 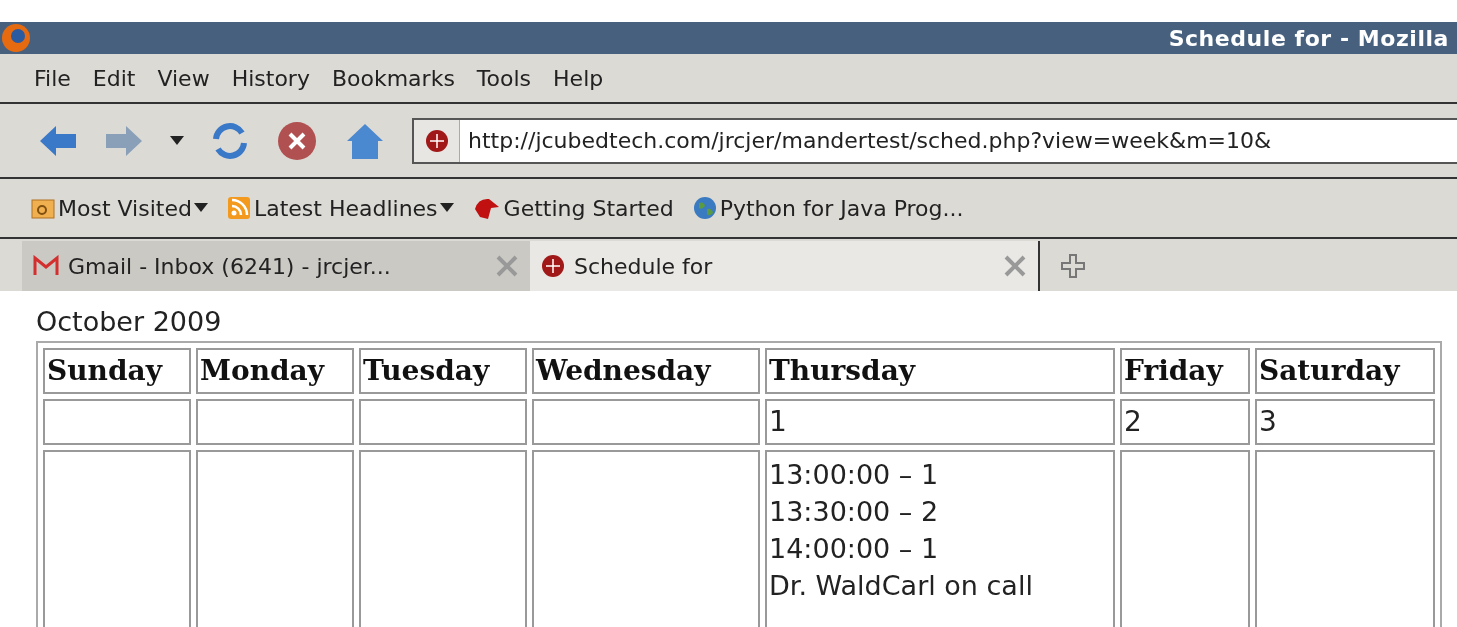 What do you see at coordinates (52, 78) in the screenshot?
I see `menu-item: File` at bounding box center [52, 78].